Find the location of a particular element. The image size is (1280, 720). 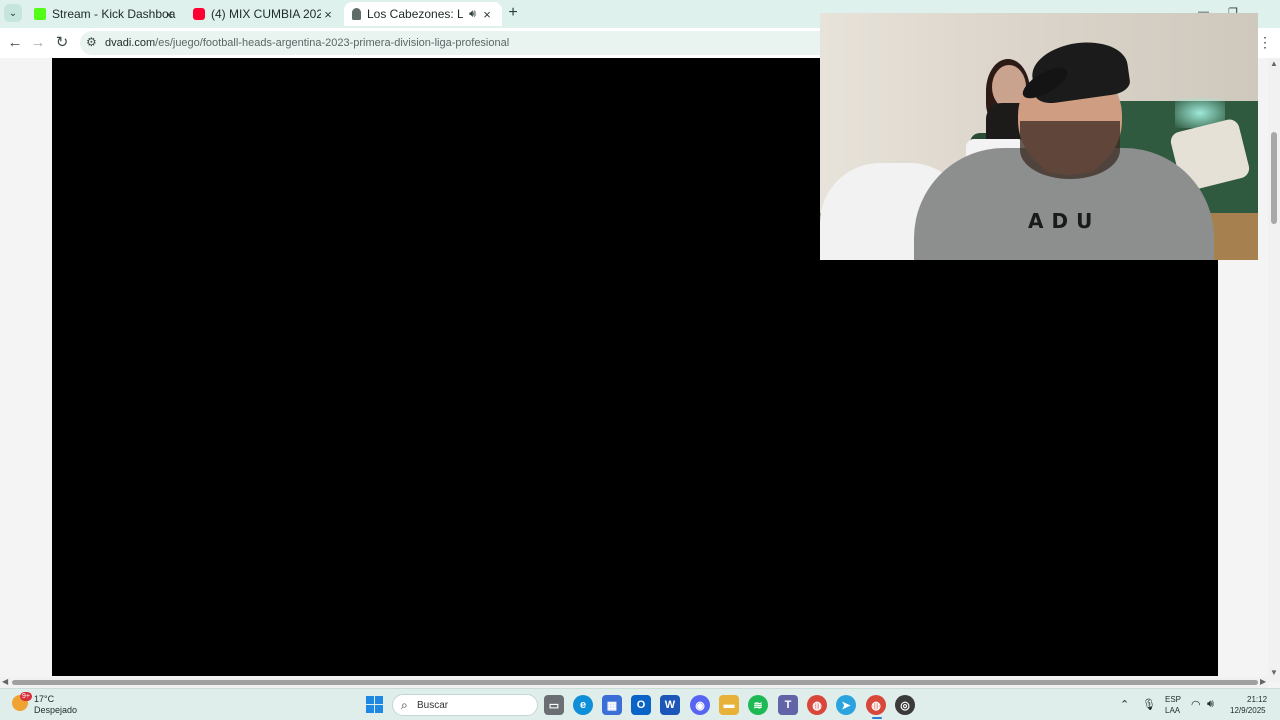

new-tab-button: + is located at coordinates (513, 13).